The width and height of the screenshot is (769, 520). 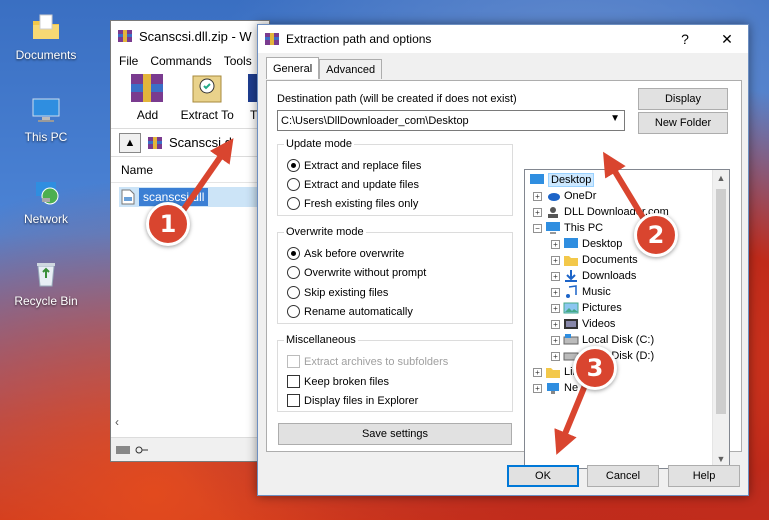 I want to click on tree-node-documents: + Documents, so click(x=594, y=260).